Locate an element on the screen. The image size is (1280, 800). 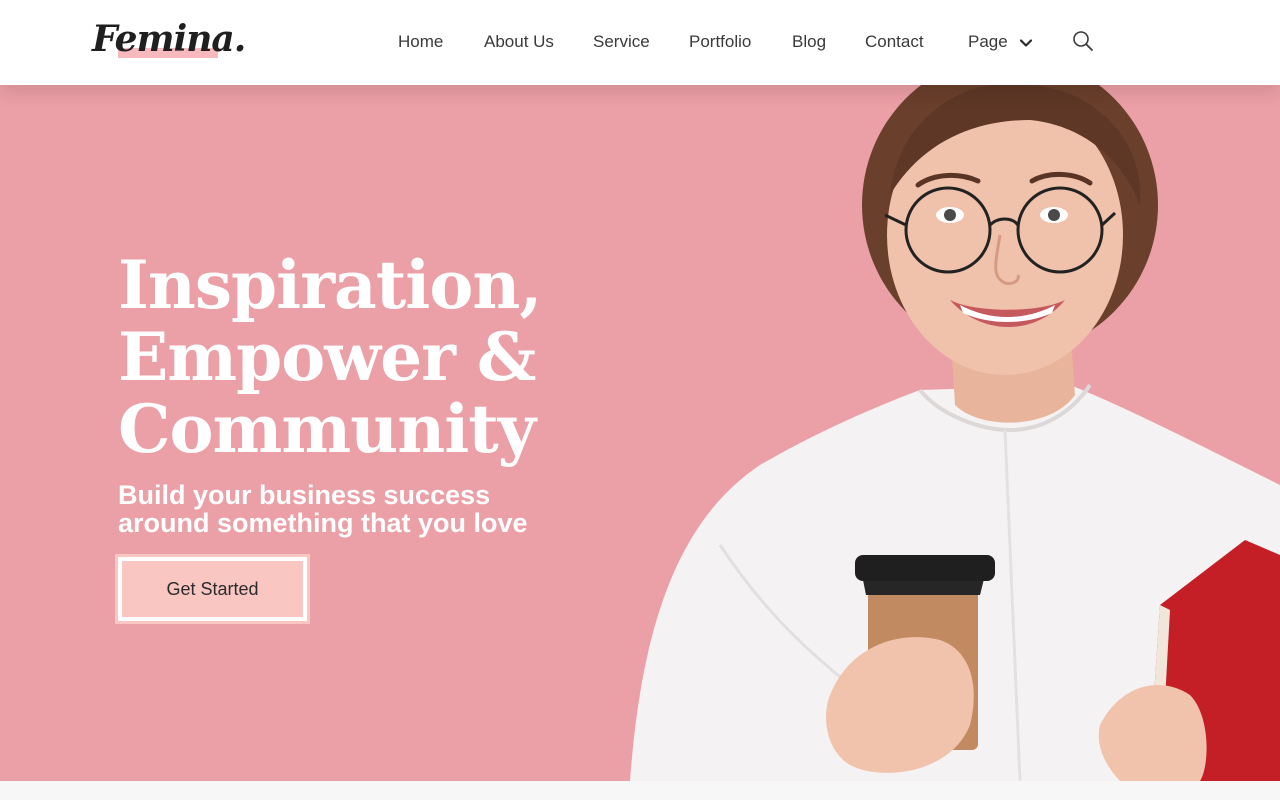
hero-headline: Inspiration, Empower & Community is located at coordinates (378, 357).